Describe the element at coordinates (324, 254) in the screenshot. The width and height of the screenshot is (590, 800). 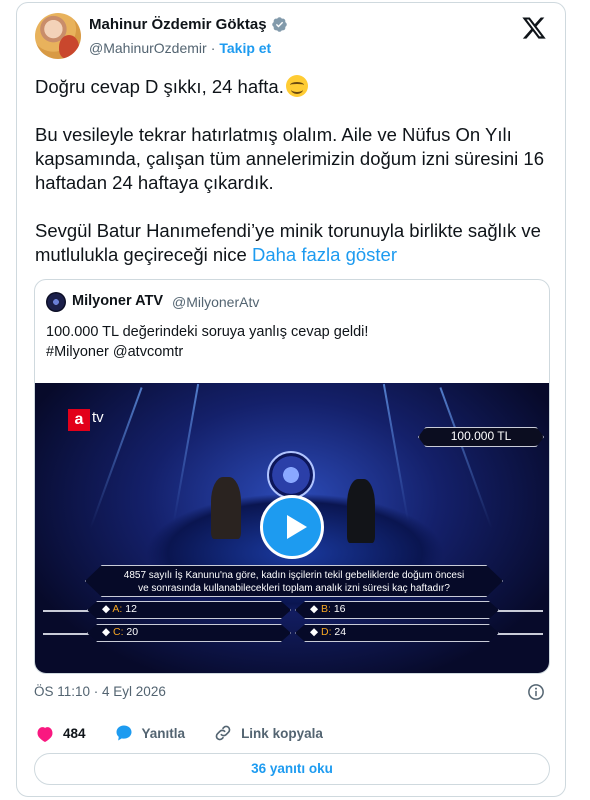
I see `show-more-link: Daha fazla göster` at that location.